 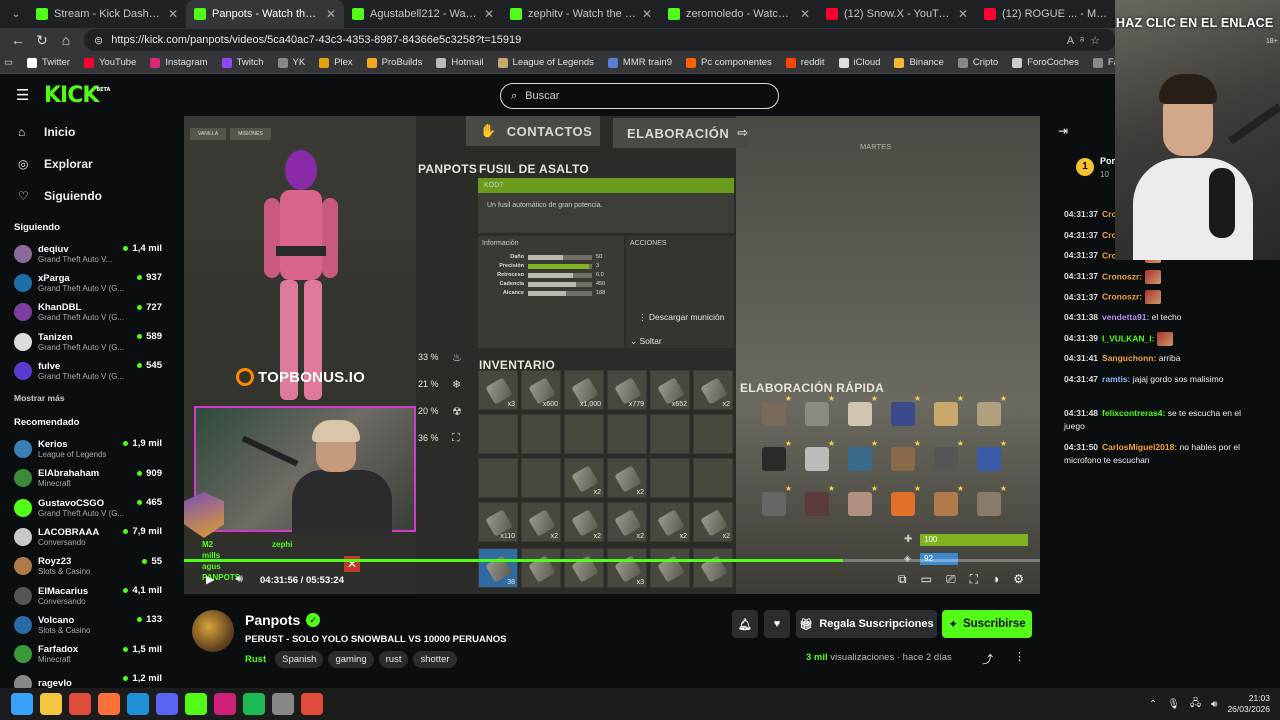 What do you see at coordinates (254, 704) in the screenshot?
I see `spotify-icon` at bounding box center [254, 704].